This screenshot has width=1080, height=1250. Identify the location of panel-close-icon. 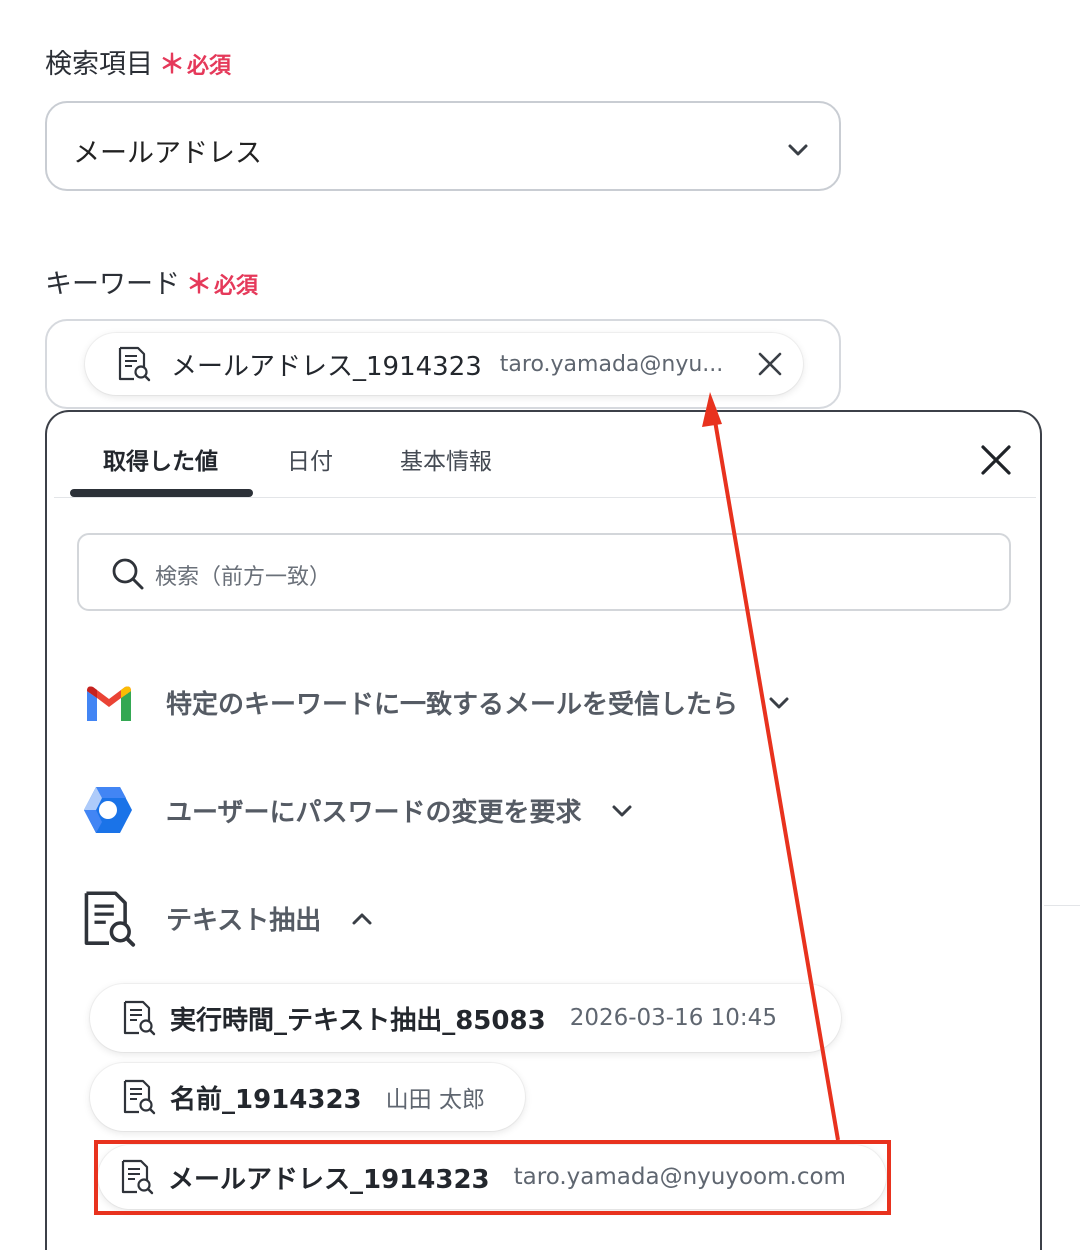
(996, 460).